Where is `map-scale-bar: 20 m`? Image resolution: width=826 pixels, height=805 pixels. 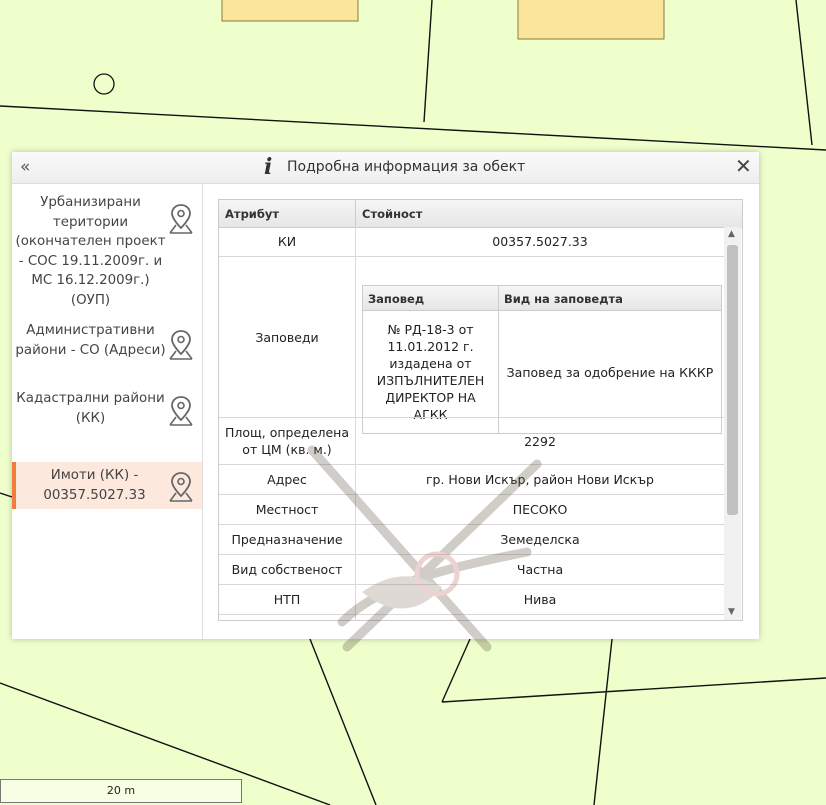 map-scale-bar: 20 m is located at coordinates (121, 791).